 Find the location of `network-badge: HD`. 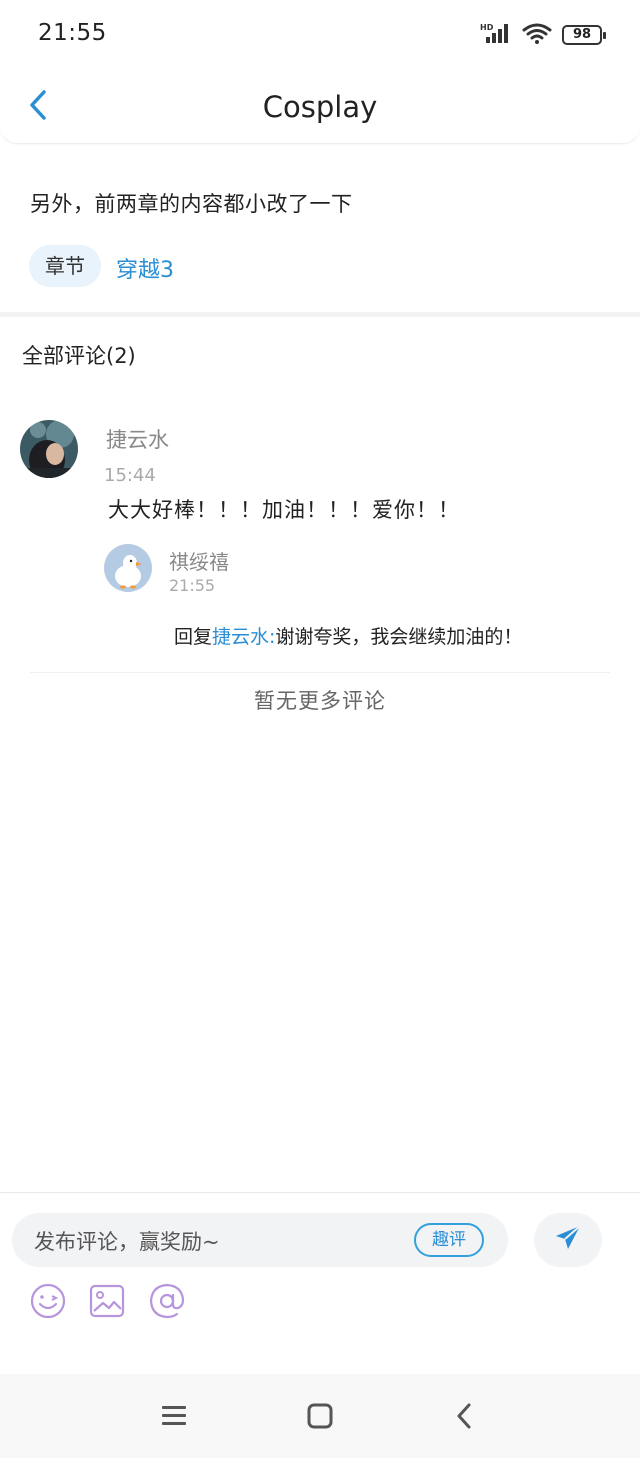

network-badge: HD is located at coordinates (487, 27).